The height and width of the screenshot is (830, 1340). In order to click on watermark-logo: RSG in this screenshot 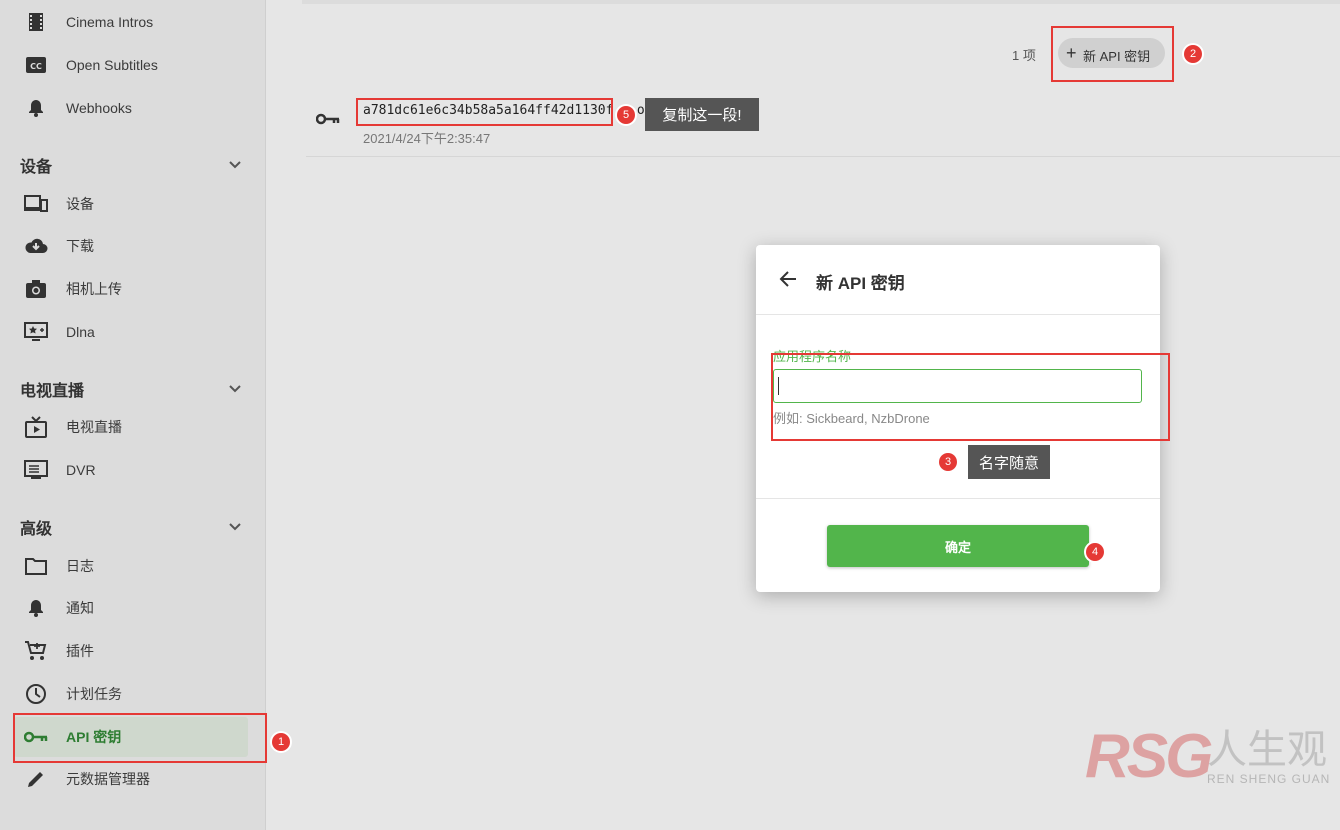, I will do `click(1149, 756)`.